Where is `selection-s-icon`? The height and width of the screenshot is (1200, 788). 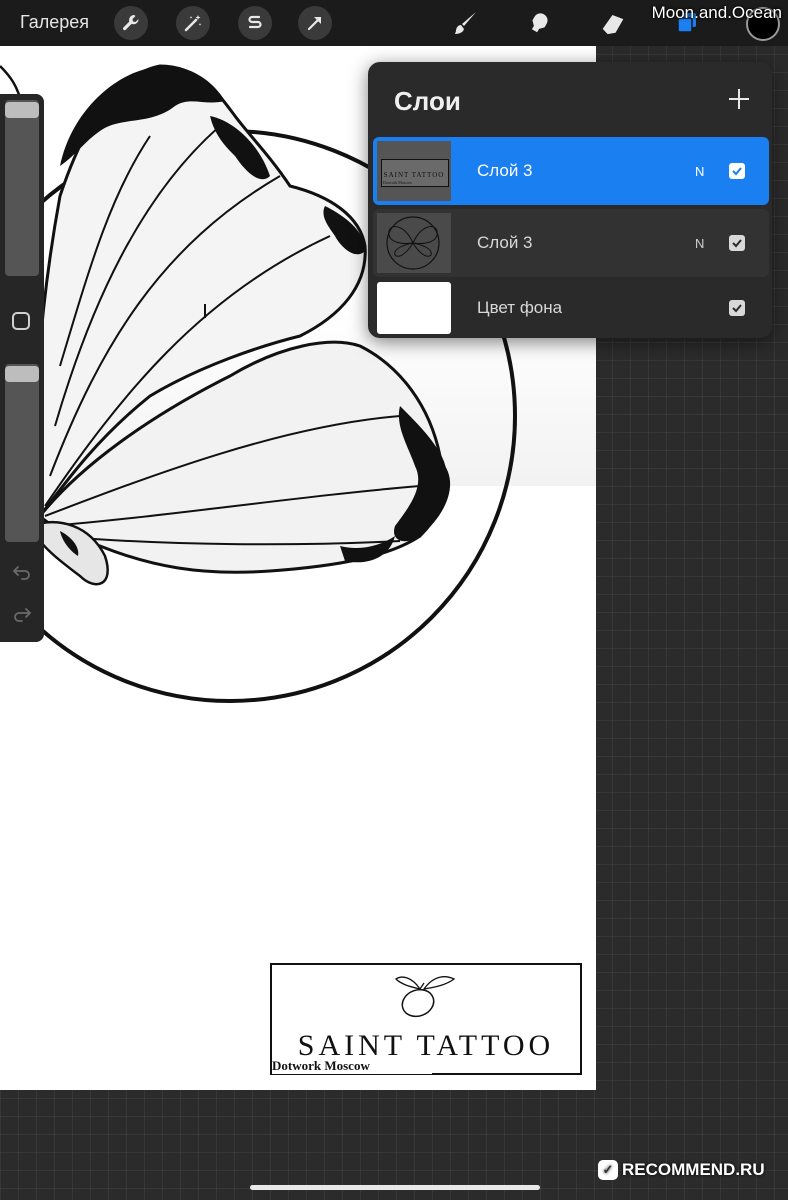
selection-s-icon is located at coordinates (255, 22).